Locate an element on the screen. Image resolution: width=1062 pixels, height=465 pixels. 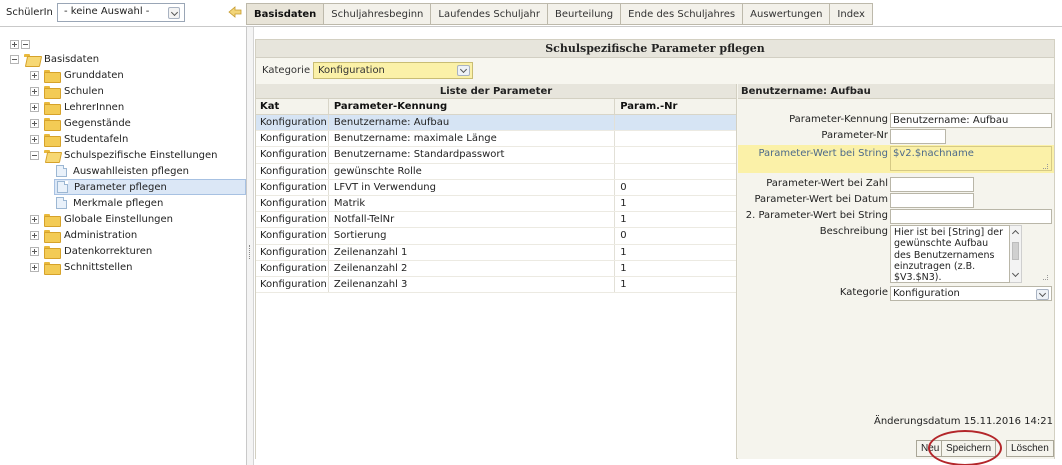
parameter-list-title: Liste der Parameter is located at coordinates (496, 91).